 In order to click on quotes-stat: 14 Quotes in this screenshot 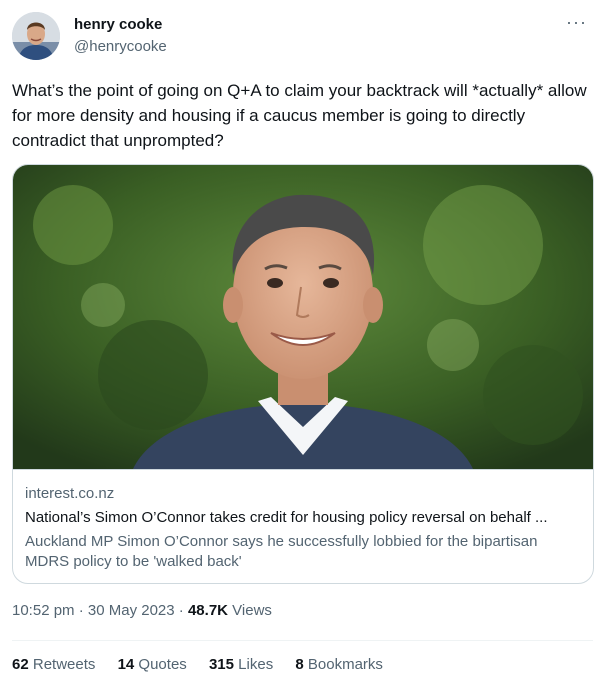, I will do `click(152, 664)`.